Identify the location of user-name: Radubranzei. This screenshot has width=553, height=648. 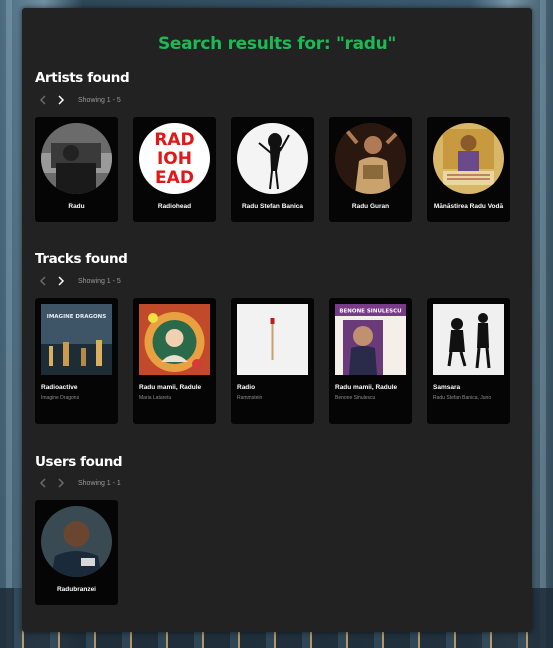
(76, 589).